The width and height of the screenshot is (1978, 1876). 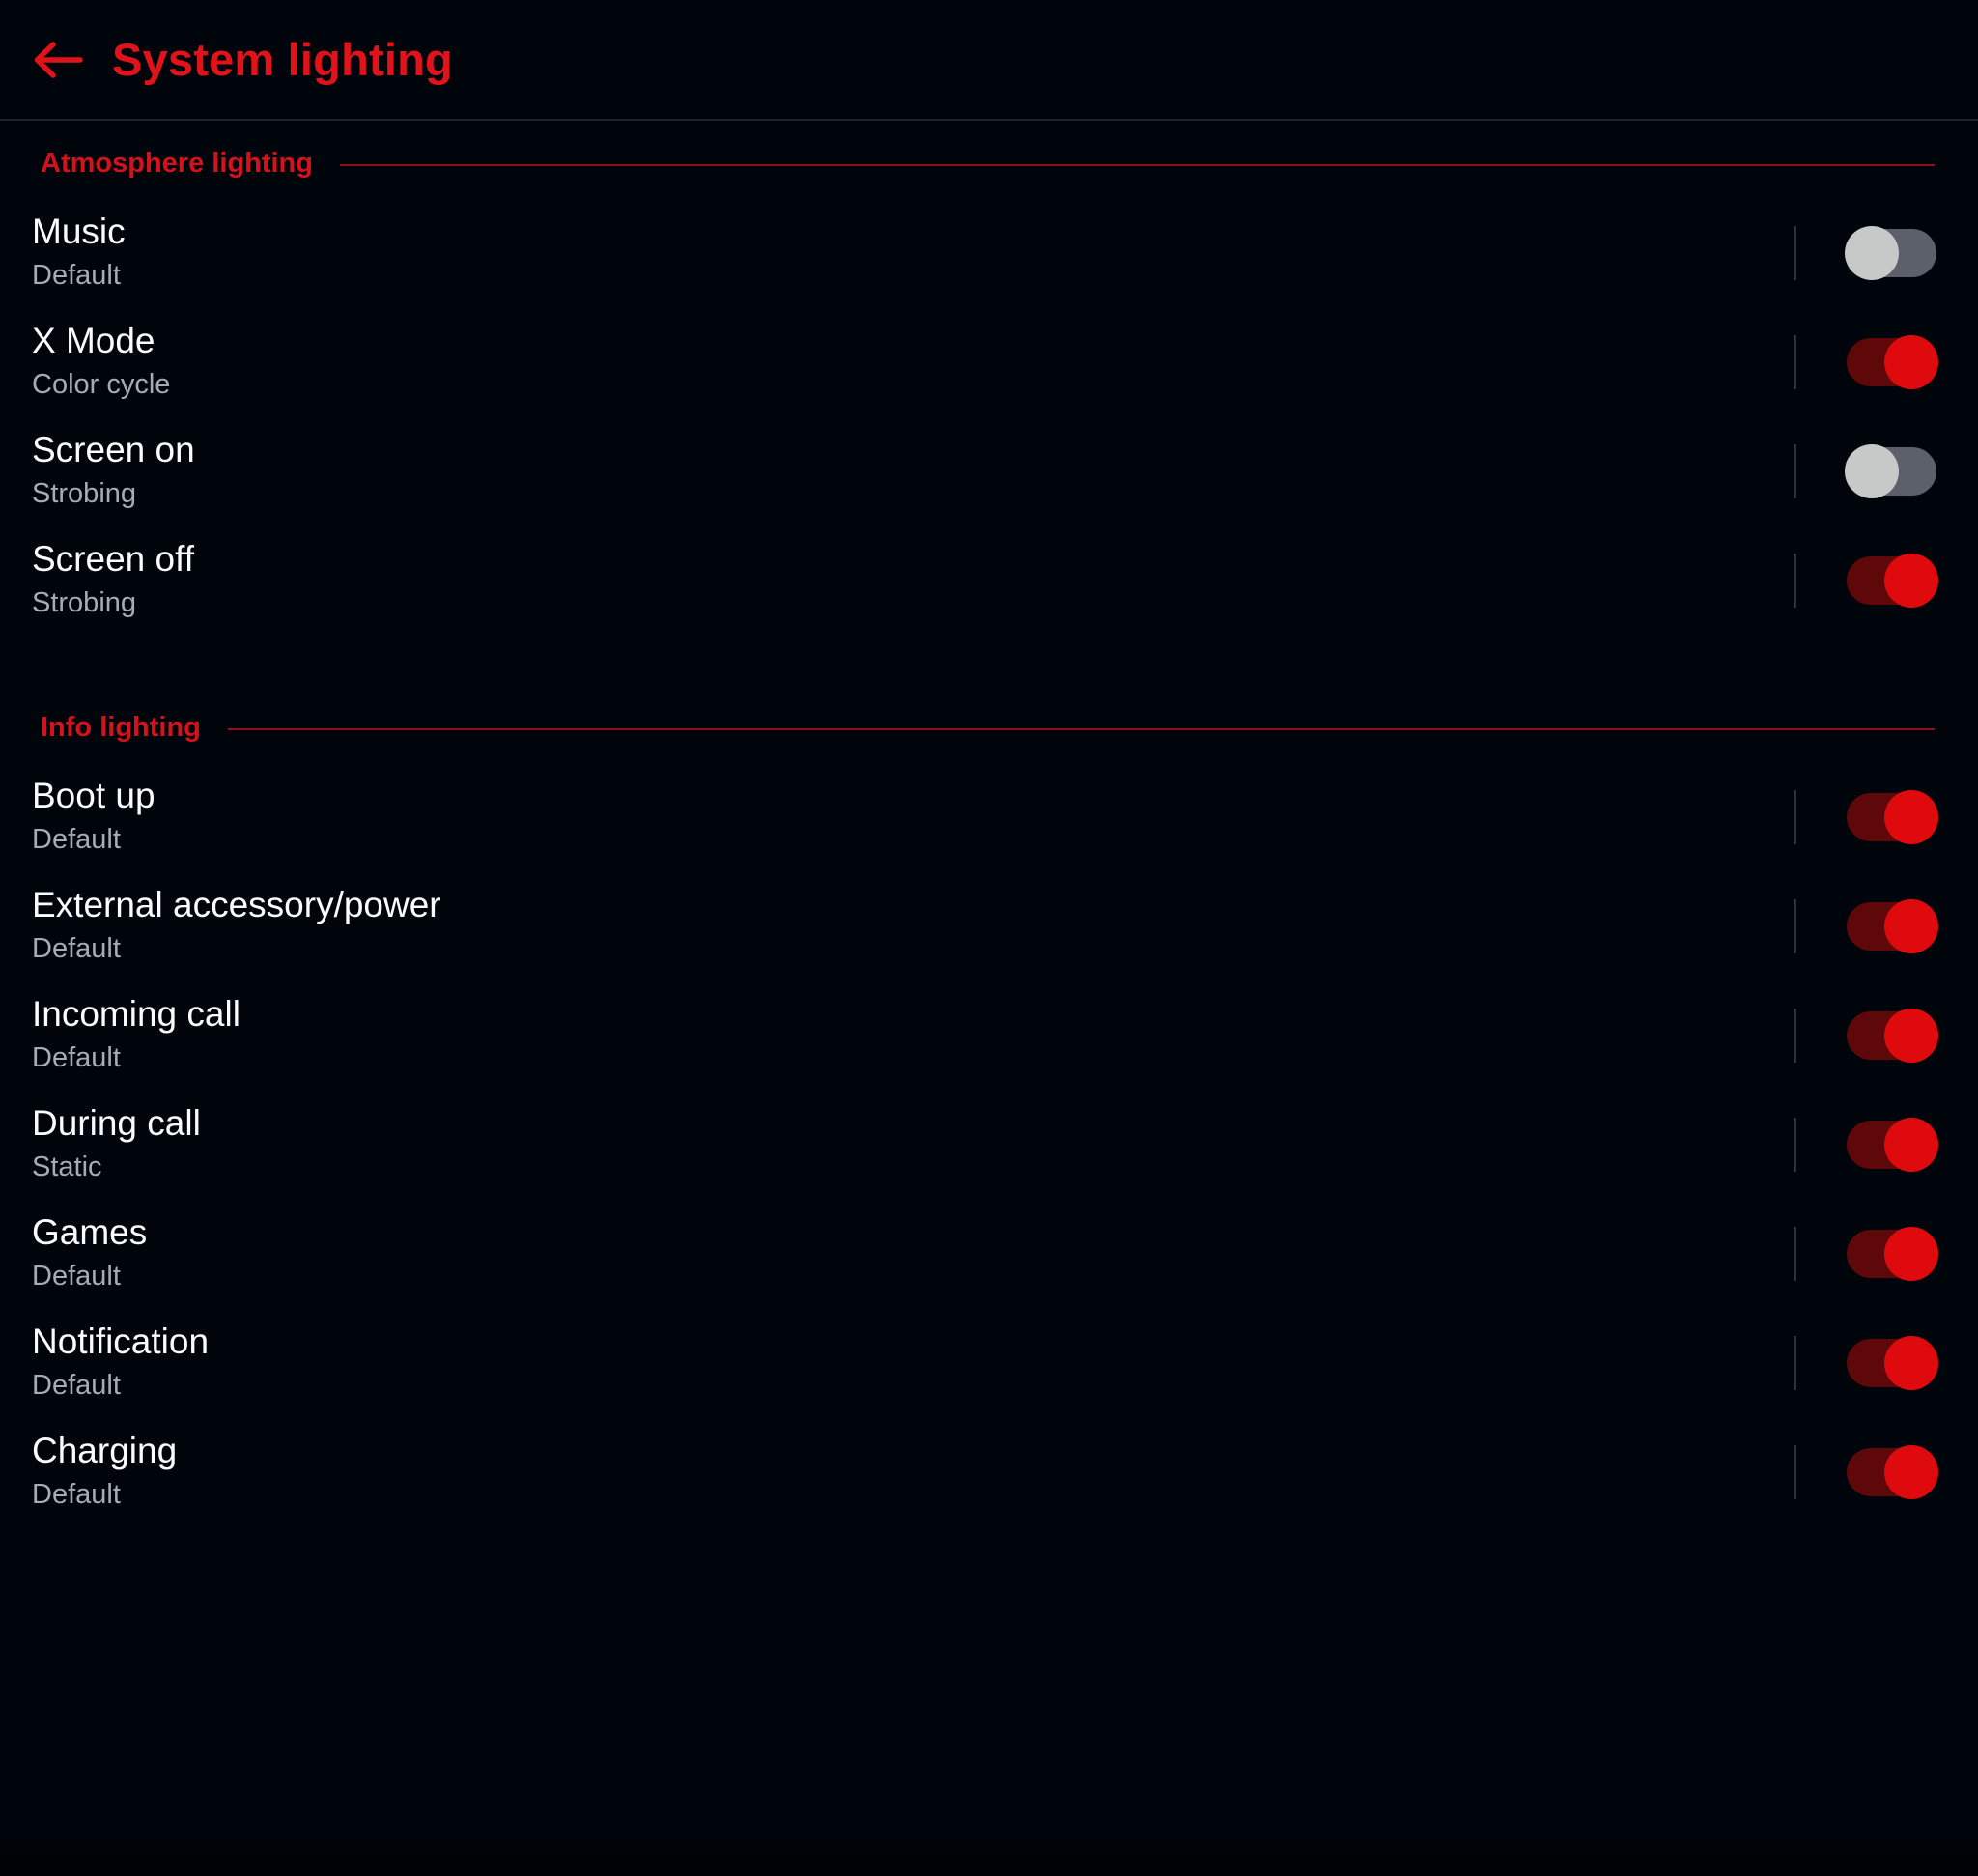 I want to click on toggle-switch-music, so click(x=1890, y=252).